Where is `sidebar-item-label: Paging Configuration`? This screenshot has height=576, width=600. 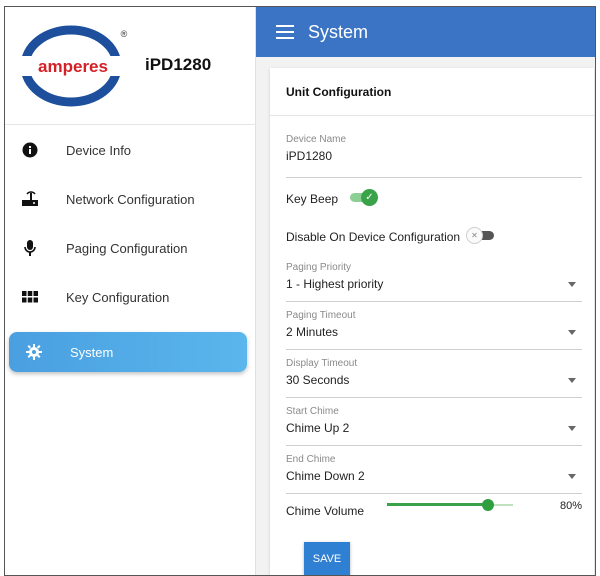 sidebar-item-label: Paging Configuration is located at coordinates (127, 248).